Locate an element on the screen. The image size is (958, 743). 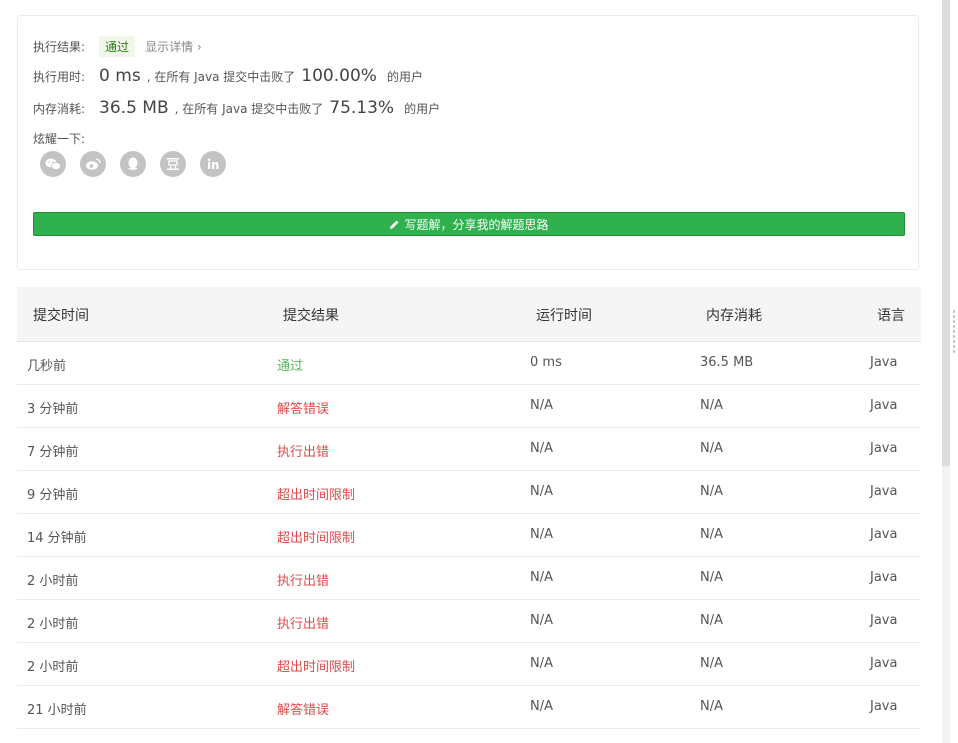
share-row: 炫耀一下: is located at coordinates (59, 138).